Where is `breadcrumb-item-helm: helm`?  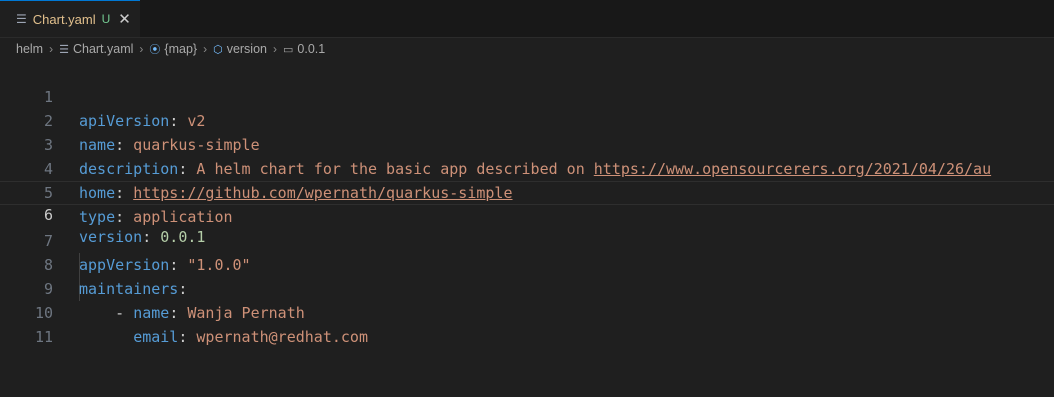 breadcrumb-item-helm: helm is located at coordinates (29, 49).